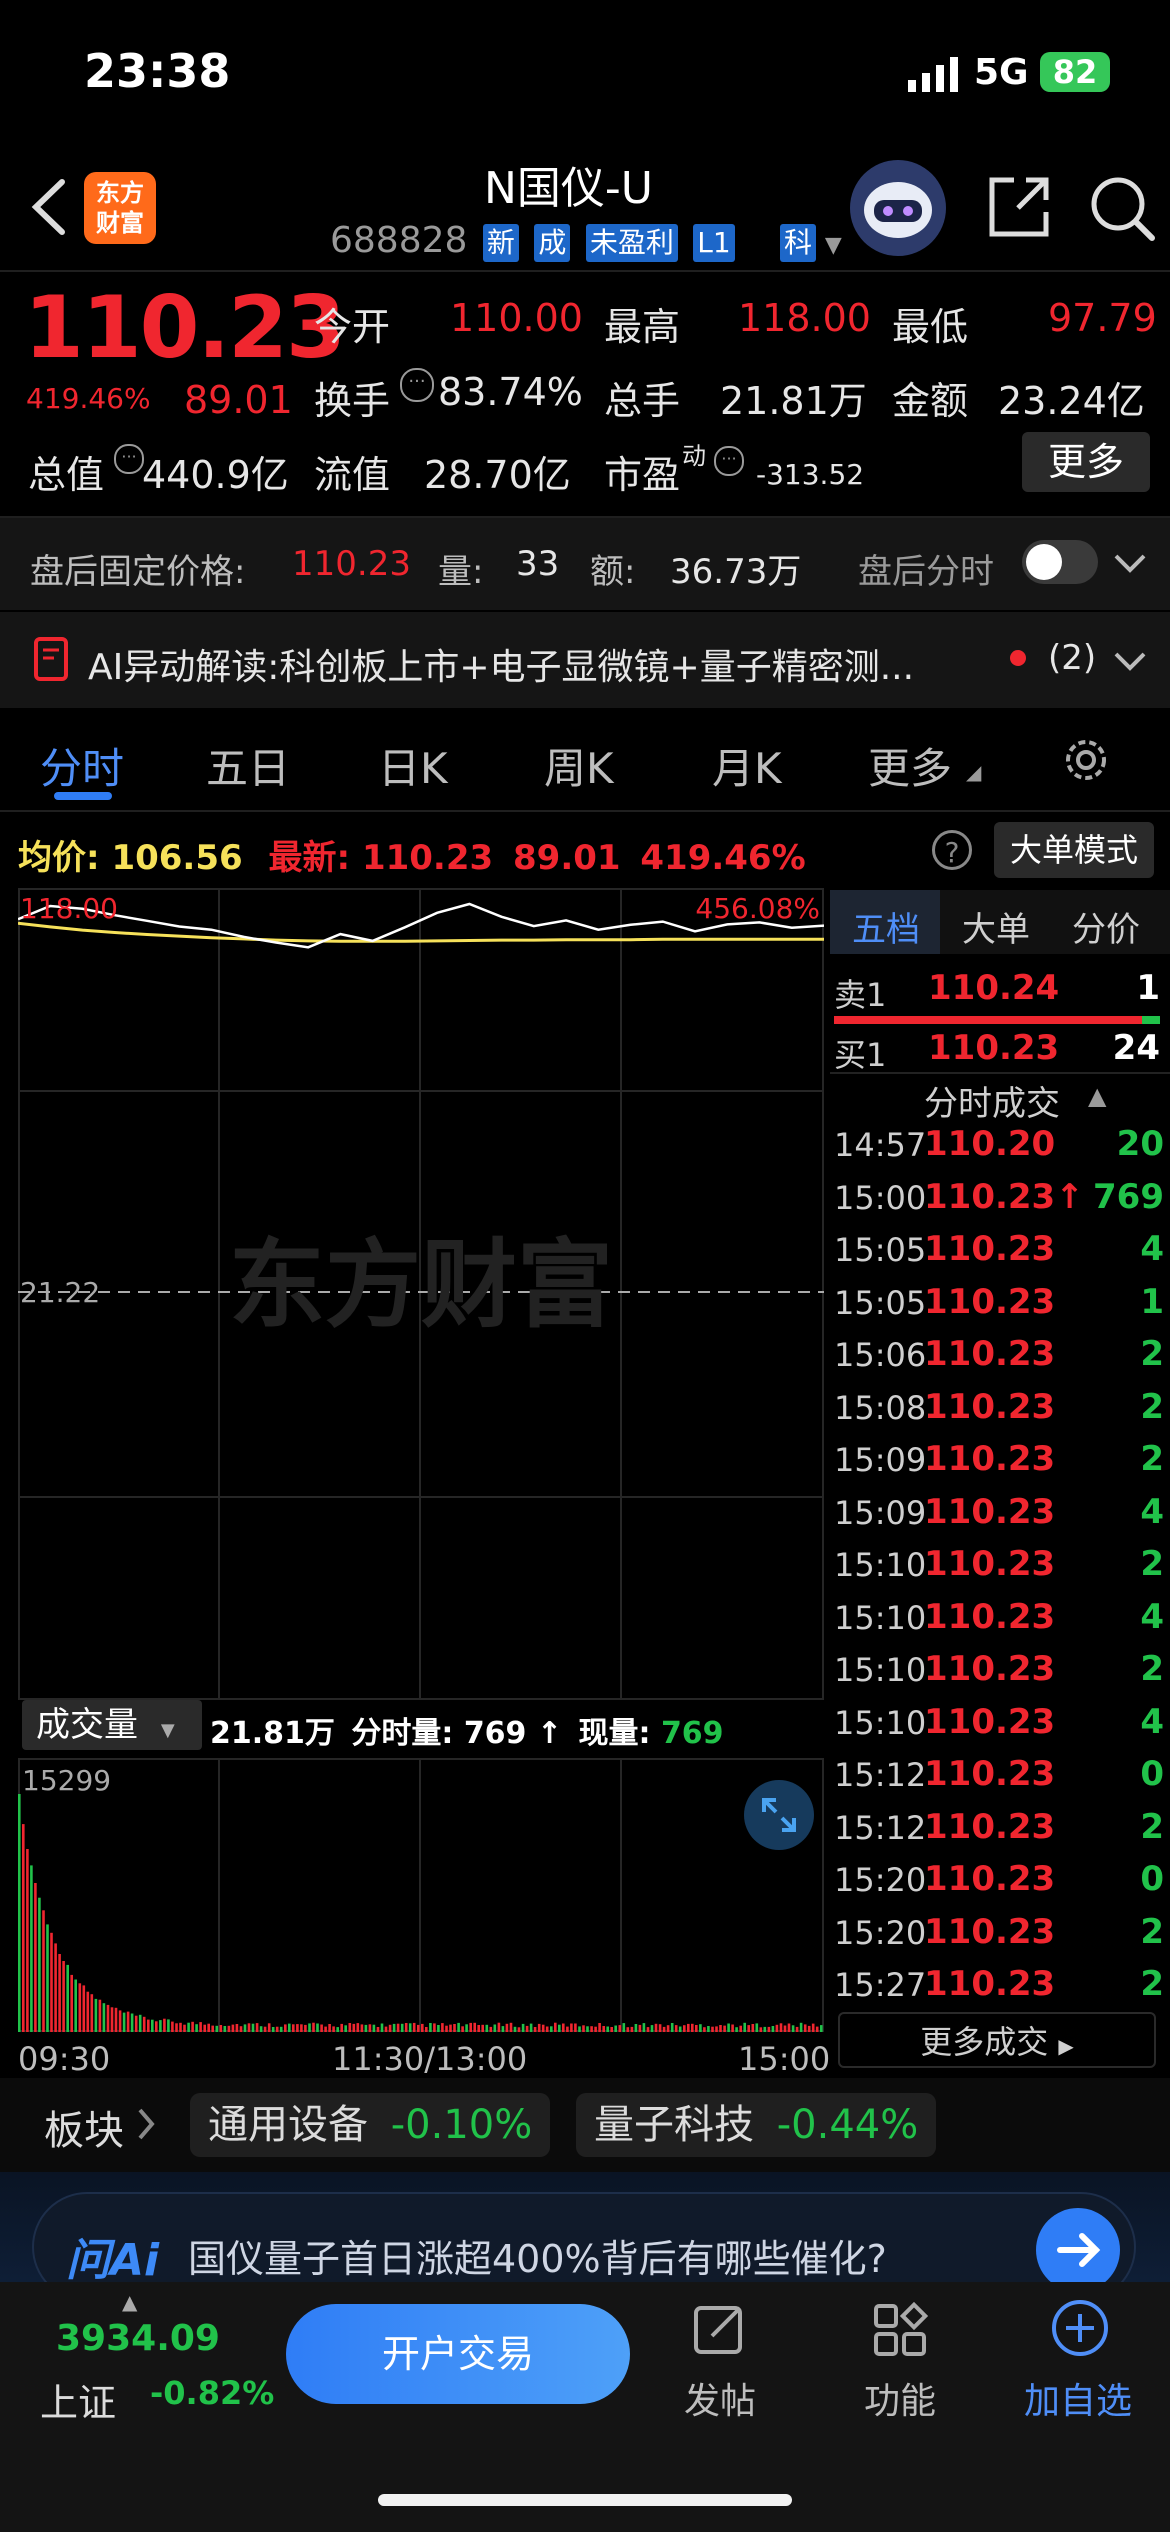 The image size is (1170, 2532). What do you see at coordinates (510, 392) in the screenshot?
I see `turnover-value: 83.74%` at bounding box center [510, 392].